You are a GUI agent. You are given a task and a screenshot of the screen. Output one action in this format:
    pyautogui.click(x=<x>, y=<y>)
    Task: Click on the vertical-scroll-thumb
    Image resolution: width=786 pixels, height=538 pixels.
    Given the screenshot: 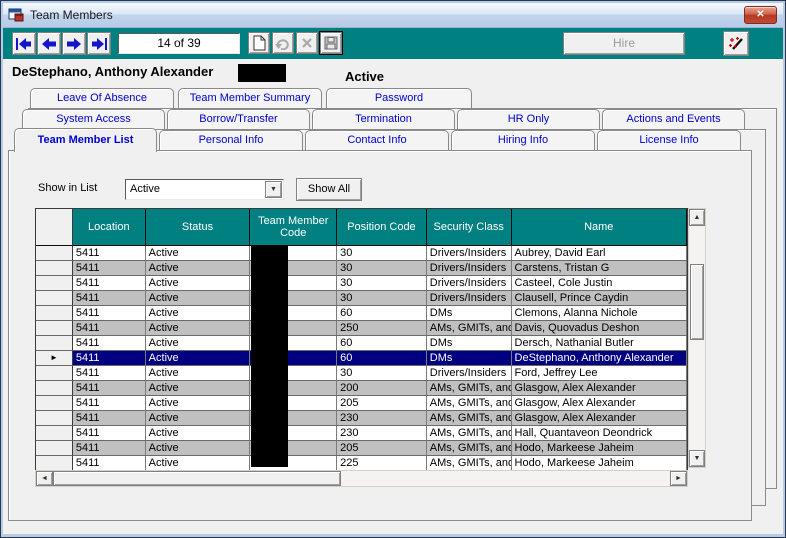 What is the action you would take?
    pyautogui.click(x=697, y=302)
    